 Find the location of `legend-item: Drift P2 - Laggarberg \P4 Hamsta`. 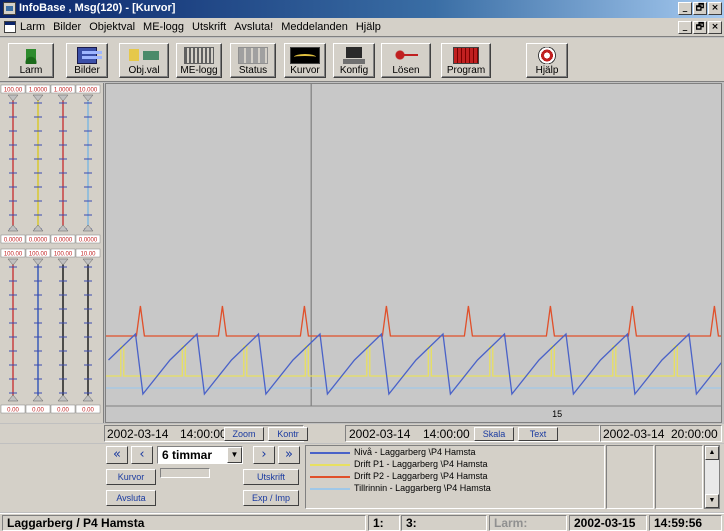

legend-item: Drift P2 - Laggarberg \P4 Hamsta is located at coordinates (455, 477).